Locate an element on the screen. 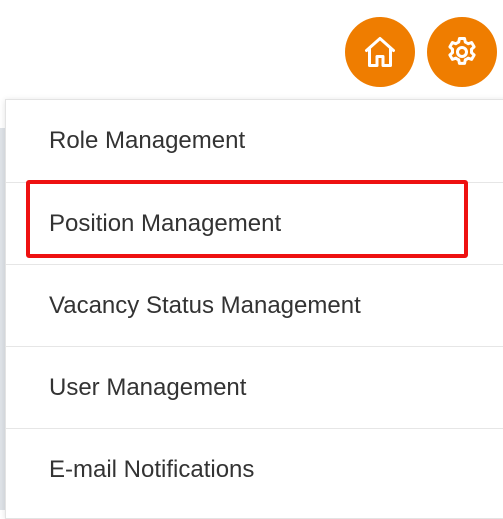 Image resolution: width=503 pixels, height=519 pixels. gear-icon is located at coordinates (462, 52).